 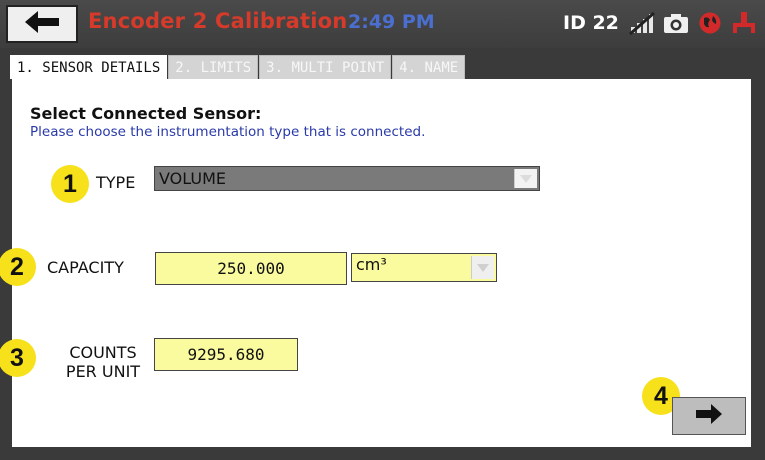 I want to click on page-title: Encoder 2 Calibration, so click(x=218, y=21).